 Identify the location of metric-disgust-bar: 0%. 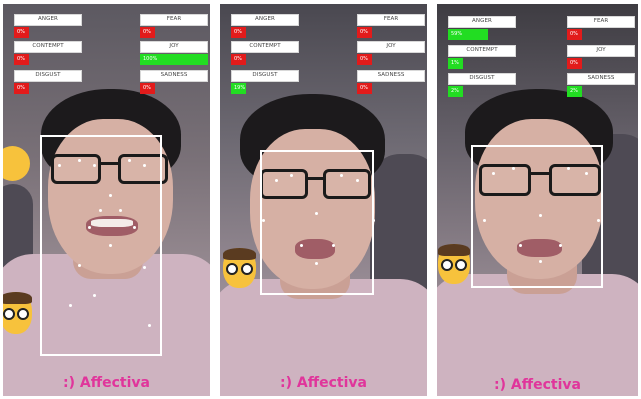
(21, 88).